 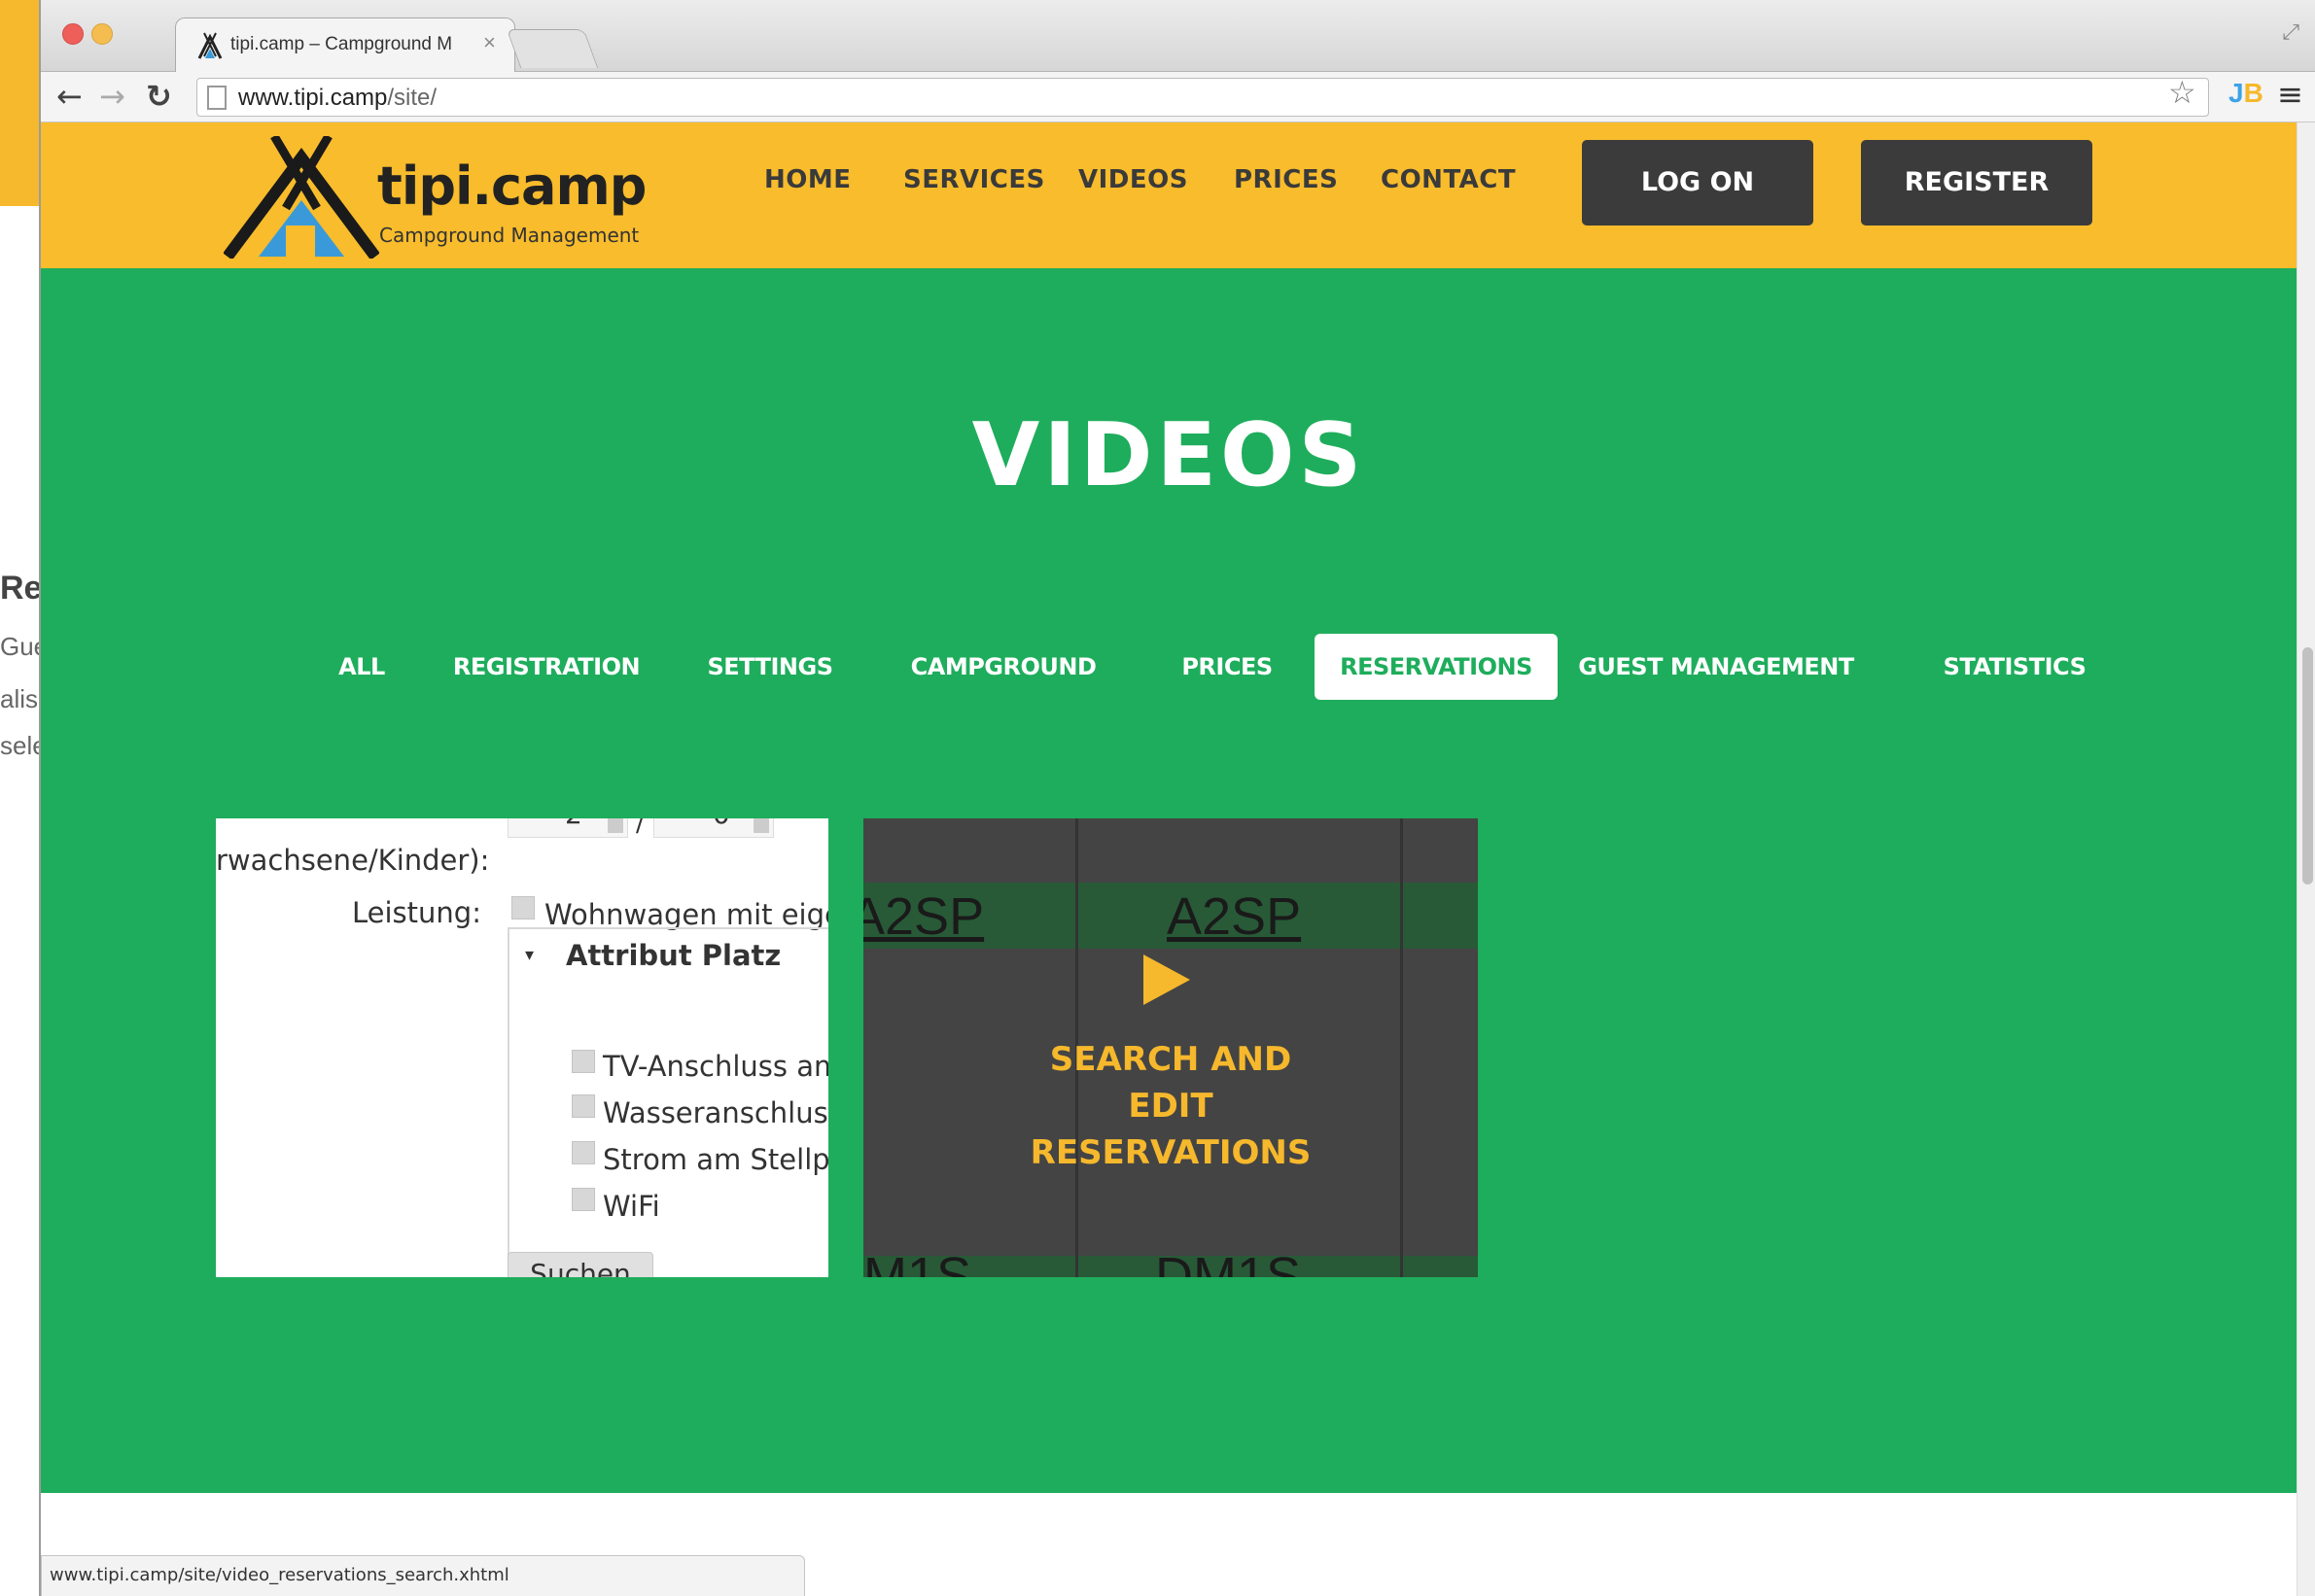 What do you see at coordinates (523, 907) in the screenshot?
I see `service-checkbox` at bounding box center [523, 907].